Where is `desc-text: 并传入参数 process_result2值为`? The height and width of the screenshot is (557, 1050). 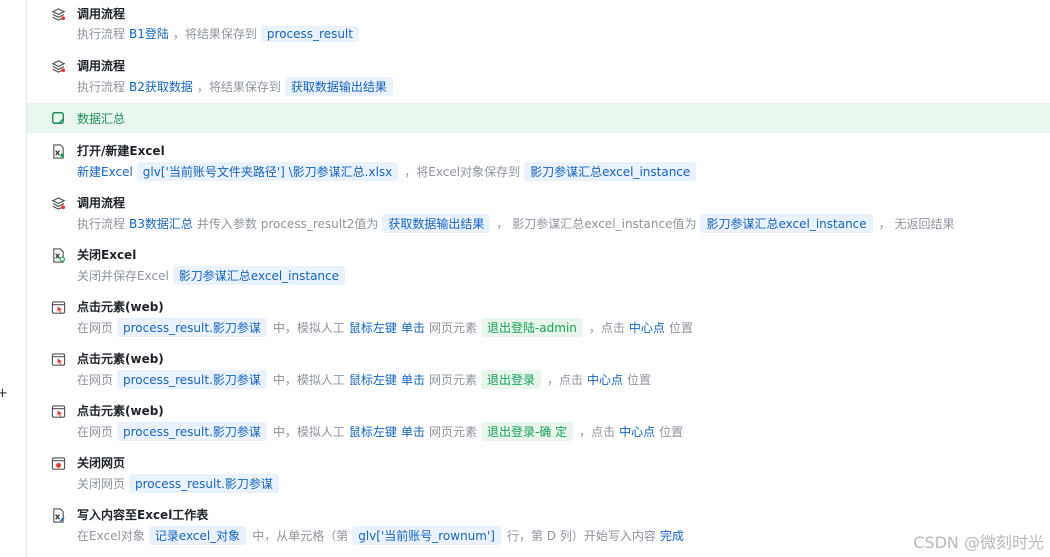 desc-text: 并传入参数 process_result2值为 is located at coordinates (287, 224).